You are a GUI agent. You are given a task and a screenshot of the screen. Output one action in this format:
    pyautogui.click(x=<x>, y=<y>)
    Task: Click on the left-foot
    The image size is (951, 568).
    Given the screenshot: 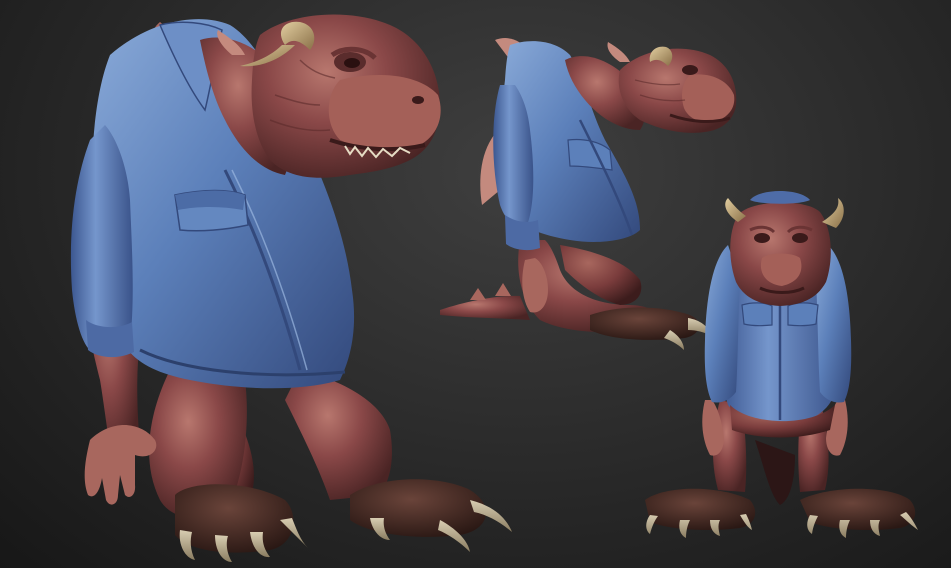 What is the action you would take?
    pyautogui.click(x=234, y=518)
    